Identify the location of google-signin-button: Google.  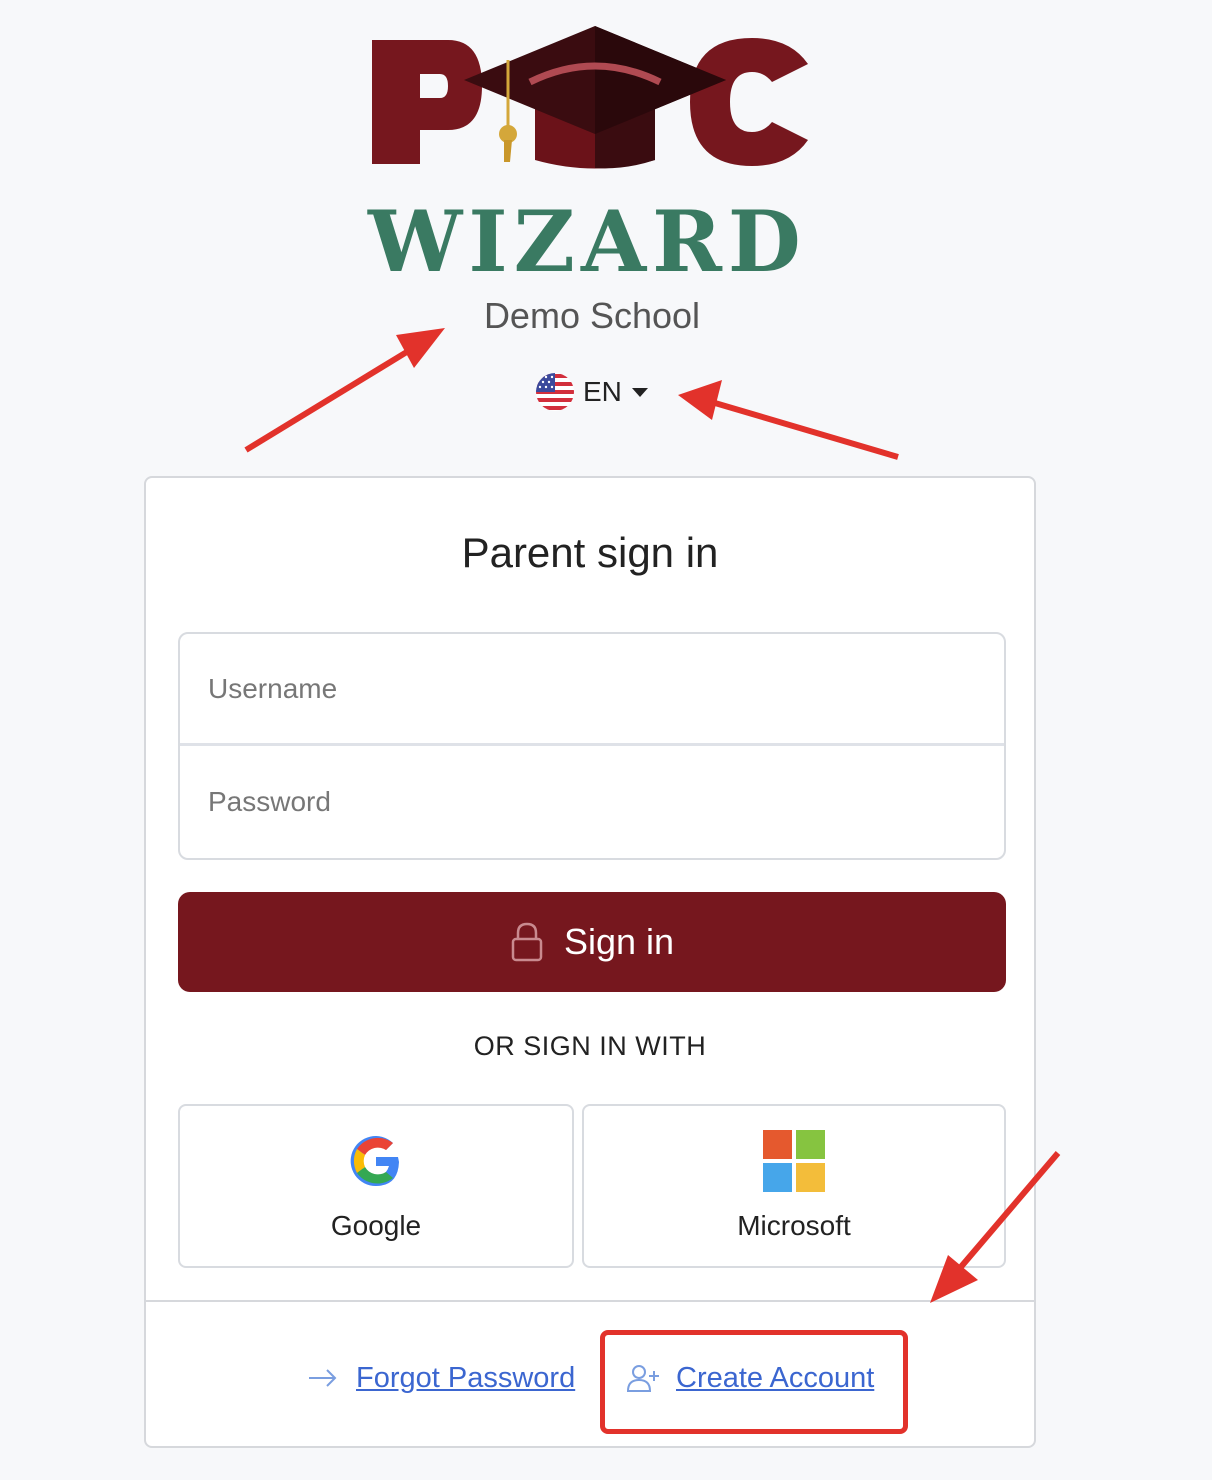
(376, 1186).